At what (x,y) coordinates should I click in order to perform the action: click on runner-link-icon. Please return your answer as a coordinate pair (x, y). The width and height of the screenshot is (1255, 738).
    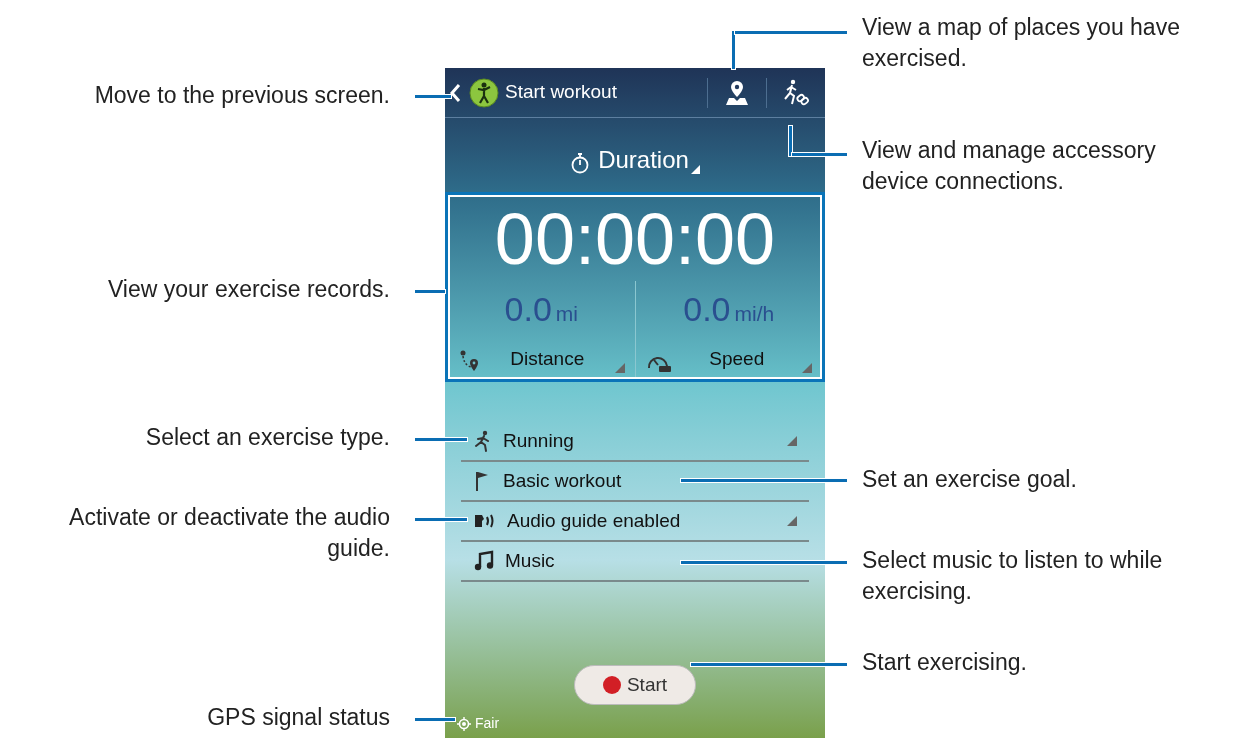
    Looking at the image, I should click on (796, 92).